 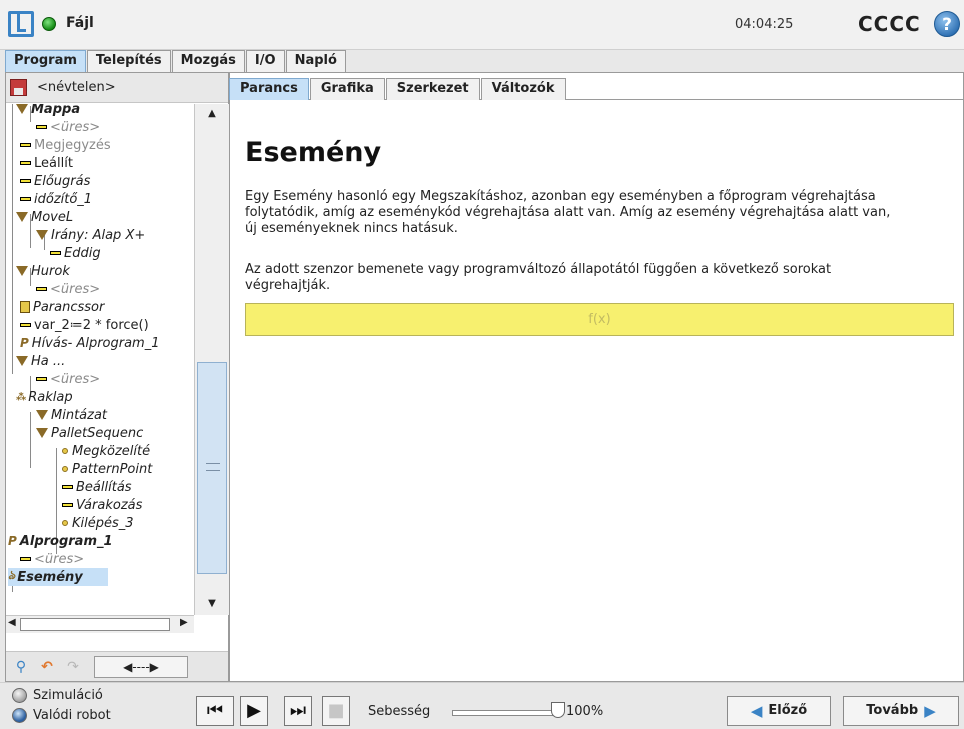 I want to click on expression-field: f(x), so click(x=599, y=319).